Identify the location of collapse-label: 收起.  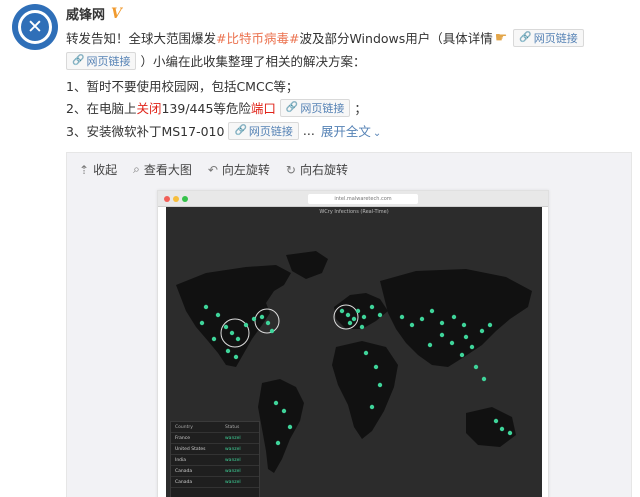
(105, 170).